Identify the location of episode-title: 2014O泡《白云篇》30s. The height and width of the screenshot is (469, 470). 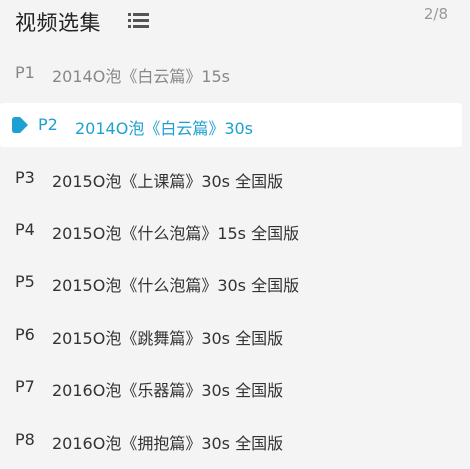
(164, 128).